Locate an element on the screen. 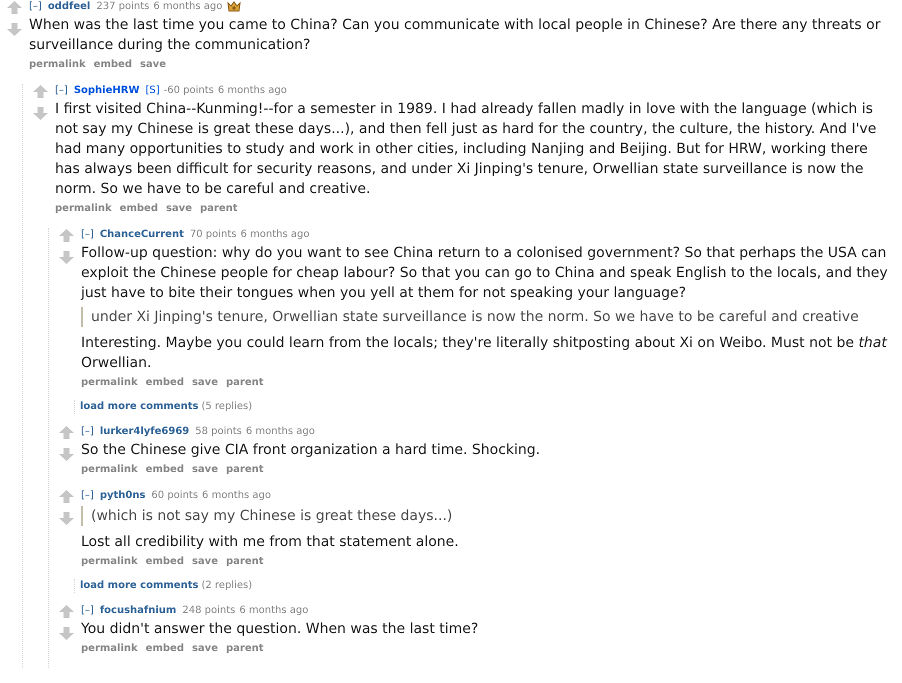  score: 60 points is located at coordinates (174, 495).